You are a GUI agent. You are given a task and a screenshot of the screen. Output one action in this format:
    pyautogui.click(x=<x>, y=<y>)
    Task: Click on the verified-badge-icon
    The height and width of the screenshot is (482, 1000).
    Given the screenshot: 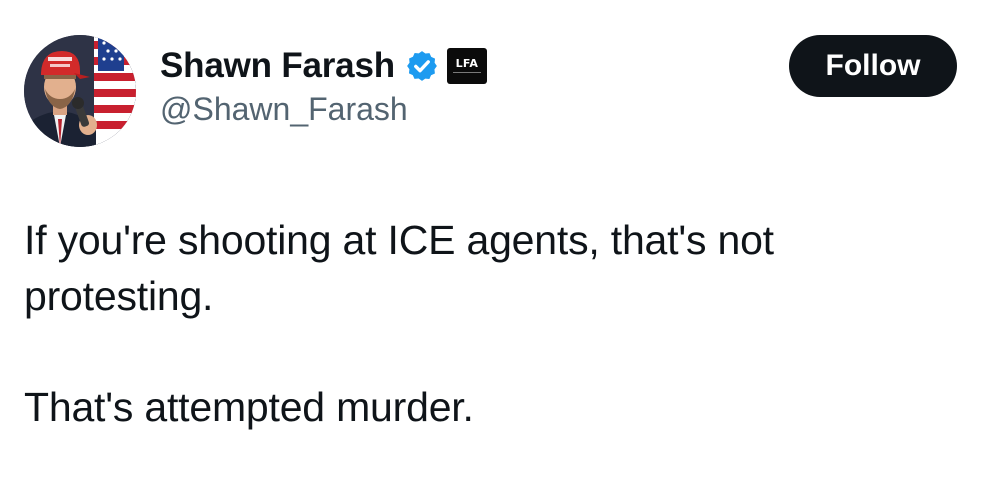 What is the action you would take?
    pyautogui.click(x=422, y=66)
    